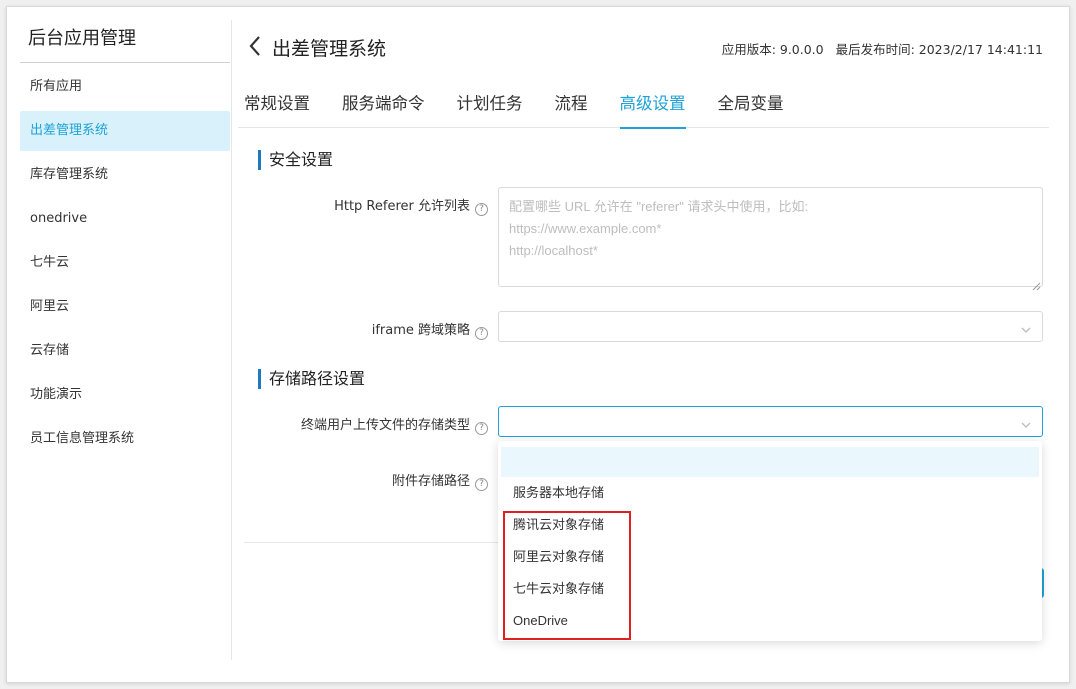 This screenshot has width=1076, height=689. I want to click on attachment-path-label: 附件存储路径, so click(430, 481).